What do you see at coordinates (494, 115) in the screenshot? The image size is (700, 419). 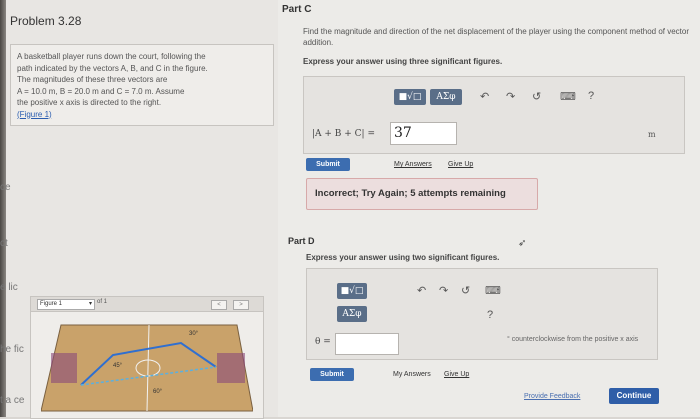 I see `part-c-answer-box: ■√□ AΣφ ↶ ↷ ↺ ⌨ ? |A + B + C| = 37 m` at bounding box center [494, 115].